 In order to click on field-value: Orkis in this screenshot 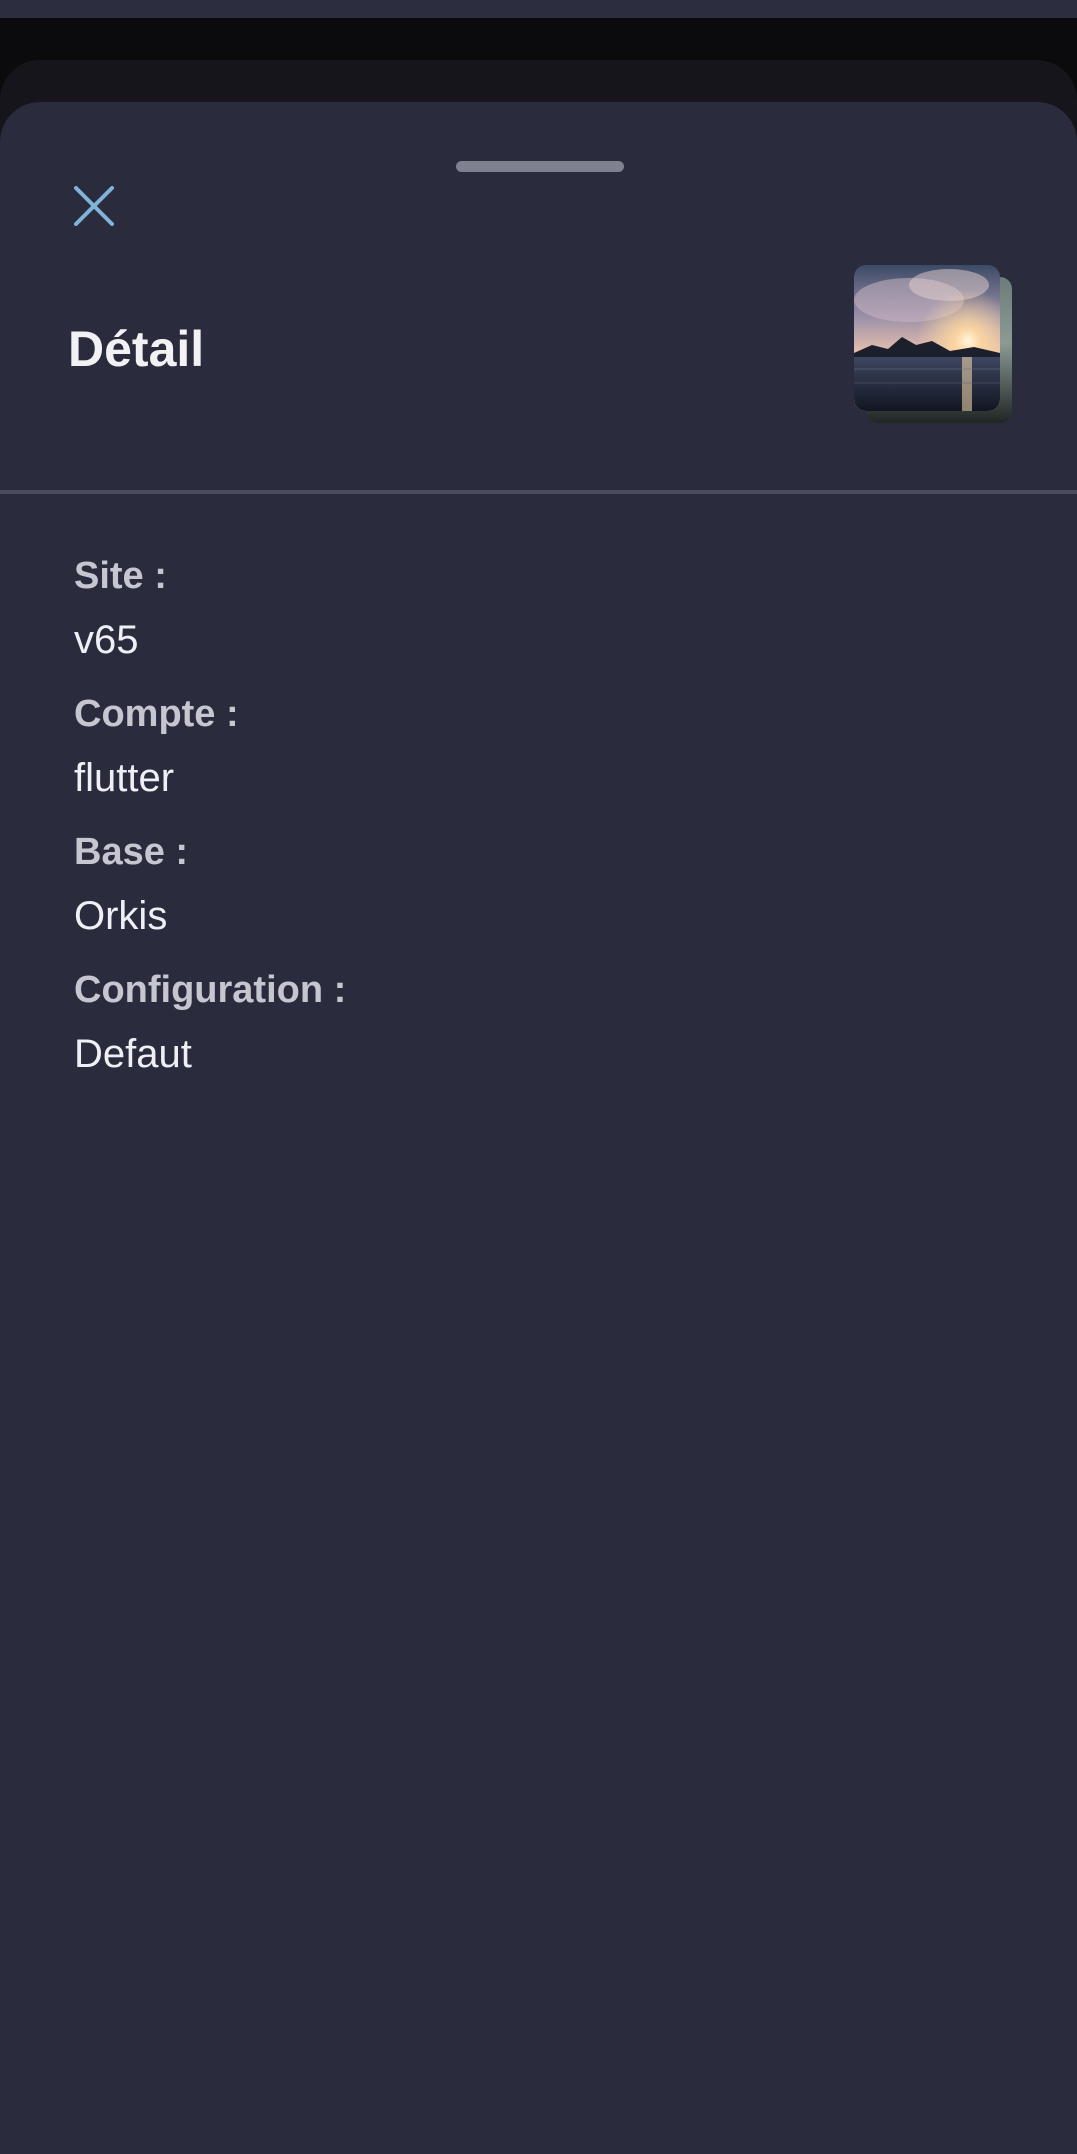, I will do `click(121, 916)`.